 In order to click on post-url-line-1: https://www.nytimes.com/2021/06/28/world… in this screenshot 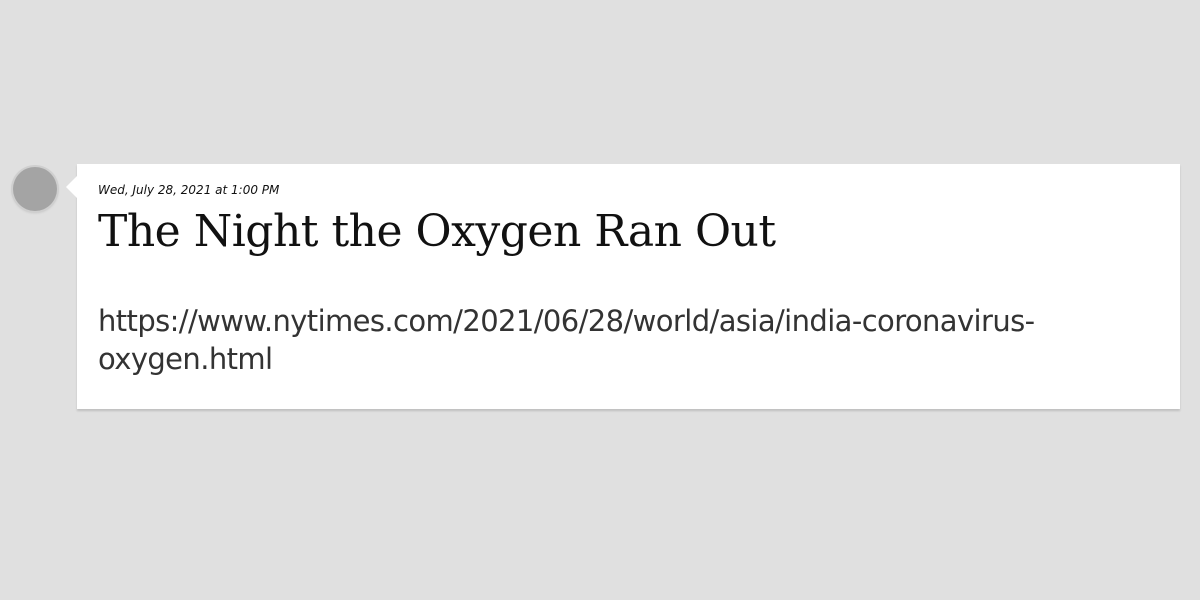, I will do `click(566, 321)`.